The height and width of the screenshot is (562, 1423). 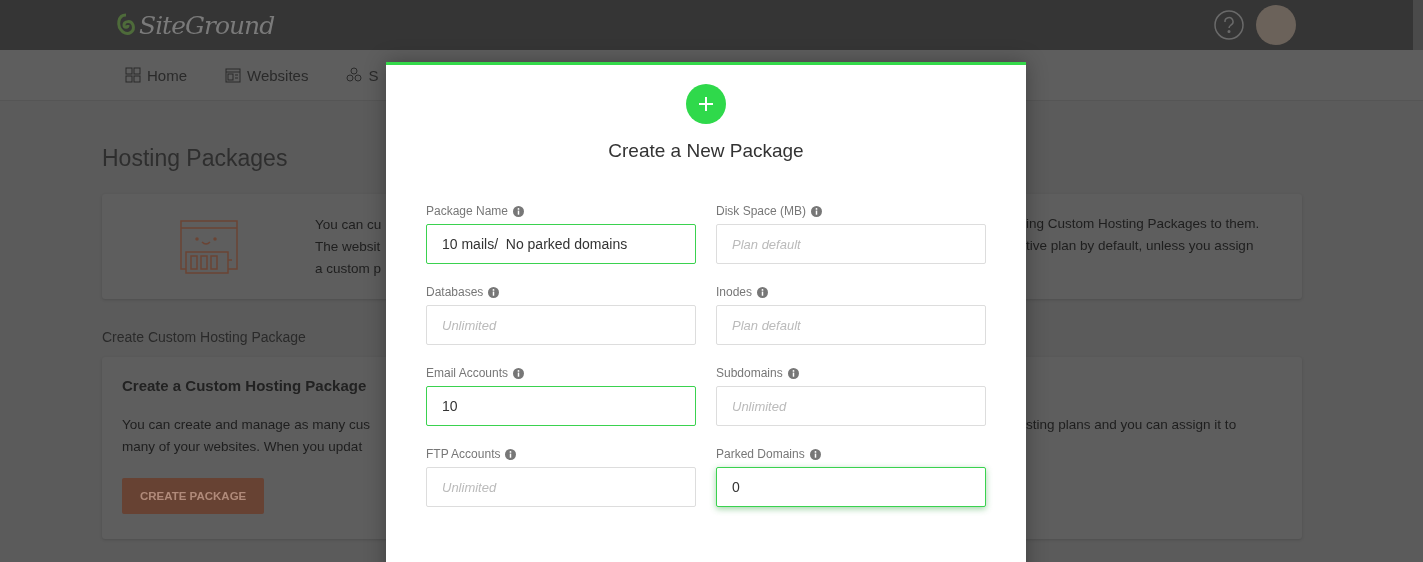 What do you see at coordinates (561, 406) in the screenshot?
I see `input-field: 10` at bounding box center [561, 406].